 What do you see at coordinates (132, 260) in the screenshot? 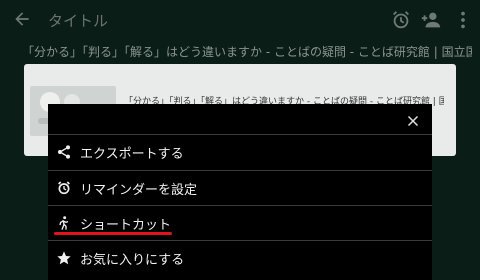
I see `menu-item-label: お気に入りにする` at bounding box center [132, 260].